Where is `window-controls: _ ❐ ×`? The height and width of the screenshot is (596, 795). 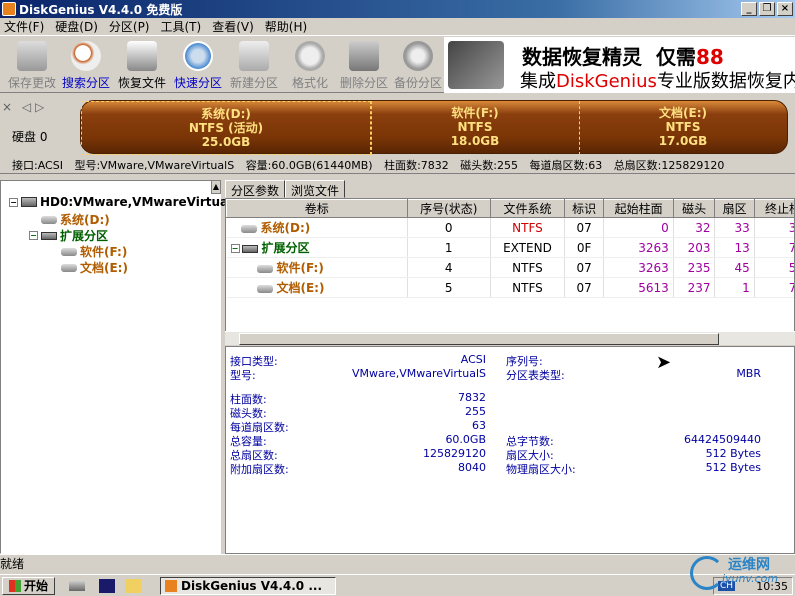 window-controls: _ ❐ × is located at coordinates (767, 9).